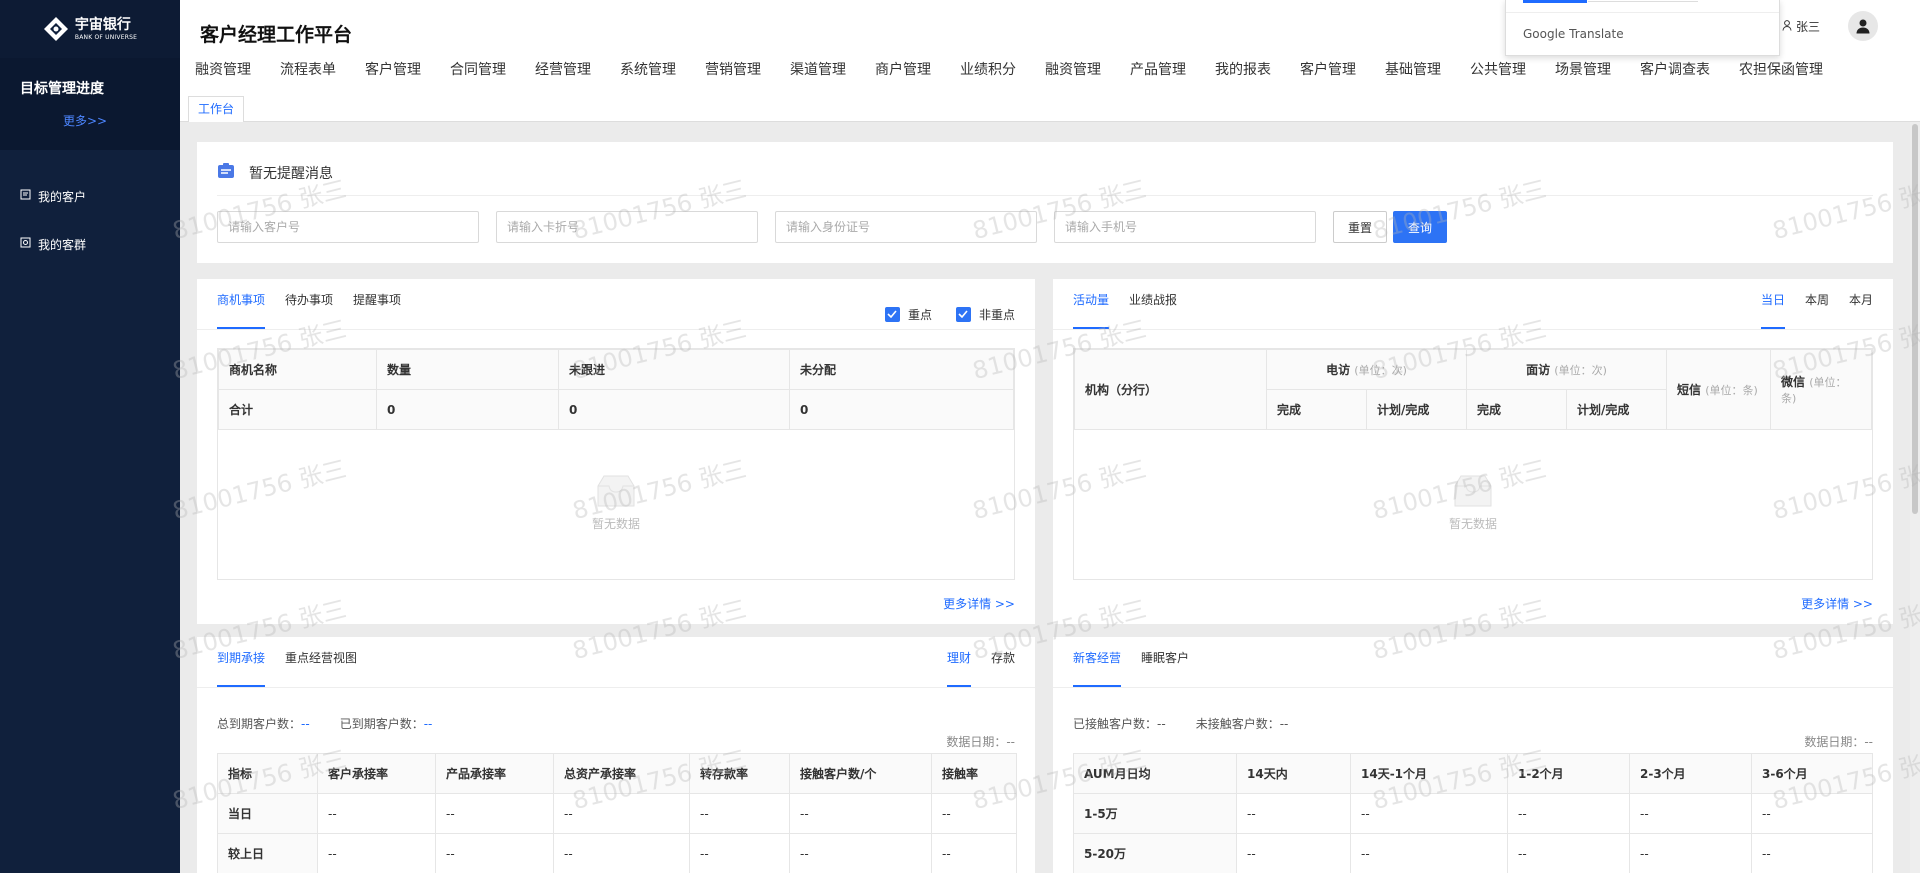 The image size is (1920, 873). What do you see at coordinates (56, 29) in the screenshot?
I see `bank-logo-icon` at bounding box center [56, 29].